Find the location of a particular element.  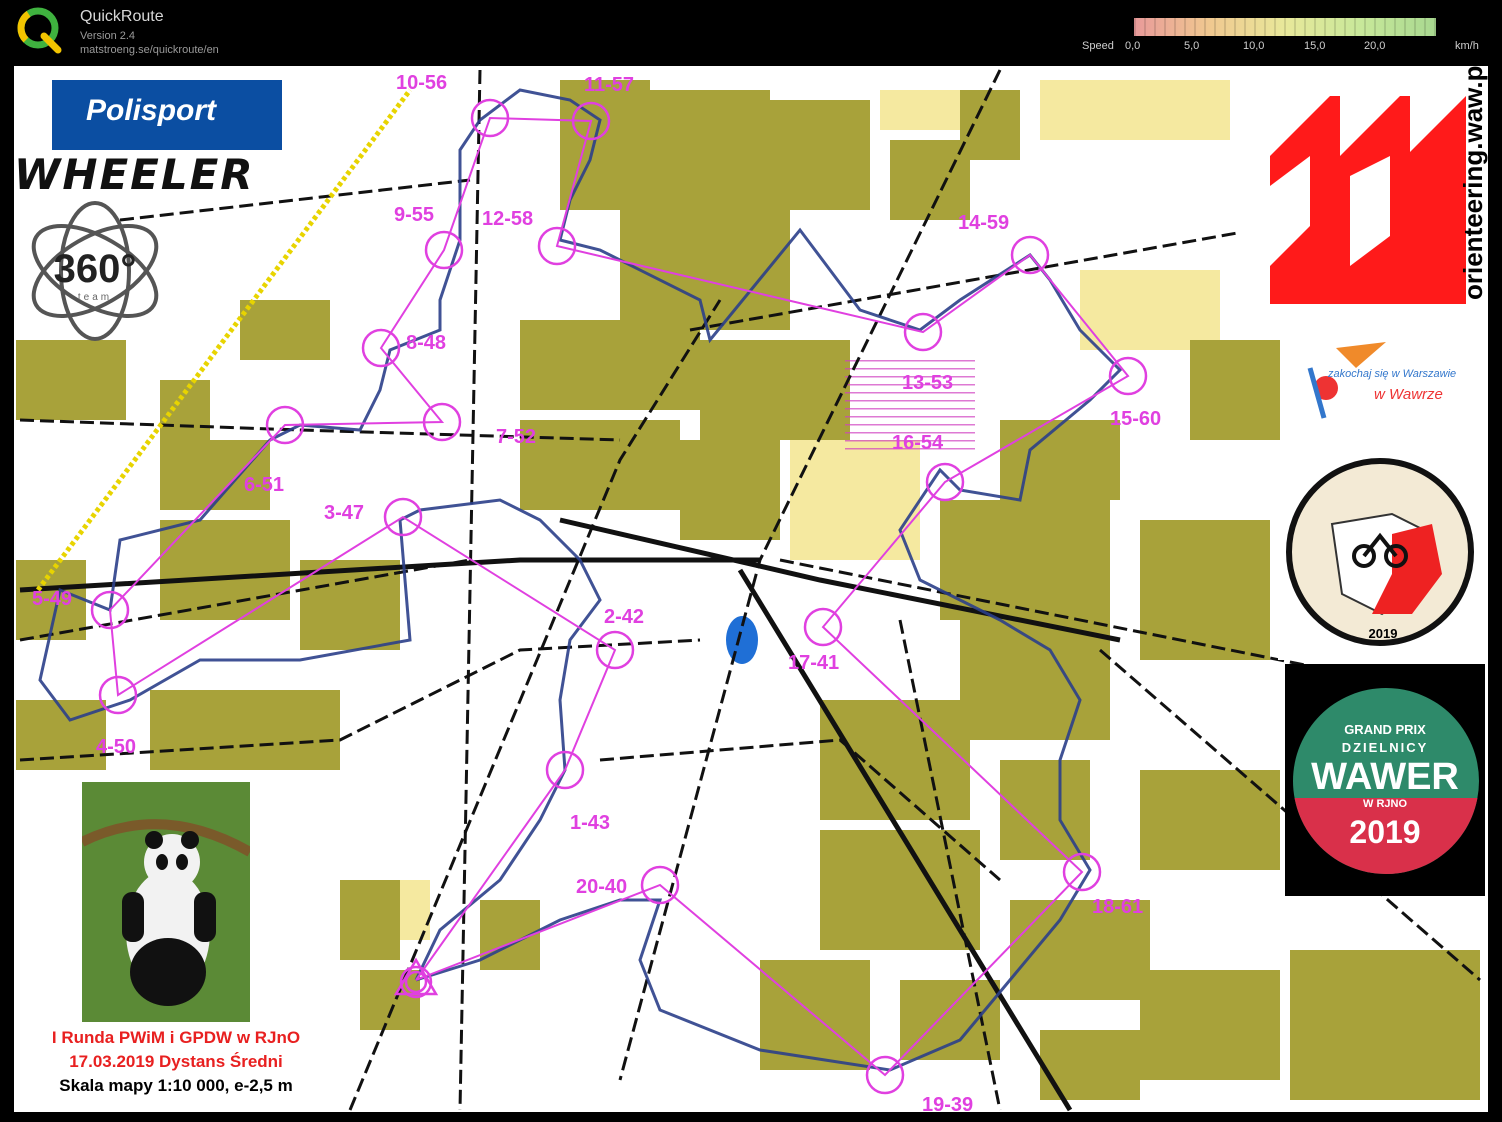

orienteering-url: orienteering.waw.pl is located at coordinates (1473, 179).